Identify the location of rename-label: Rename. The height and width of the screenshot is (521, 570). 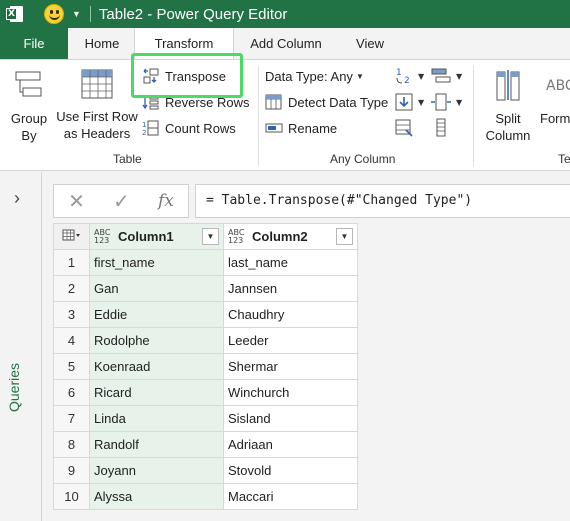
(313, 128).